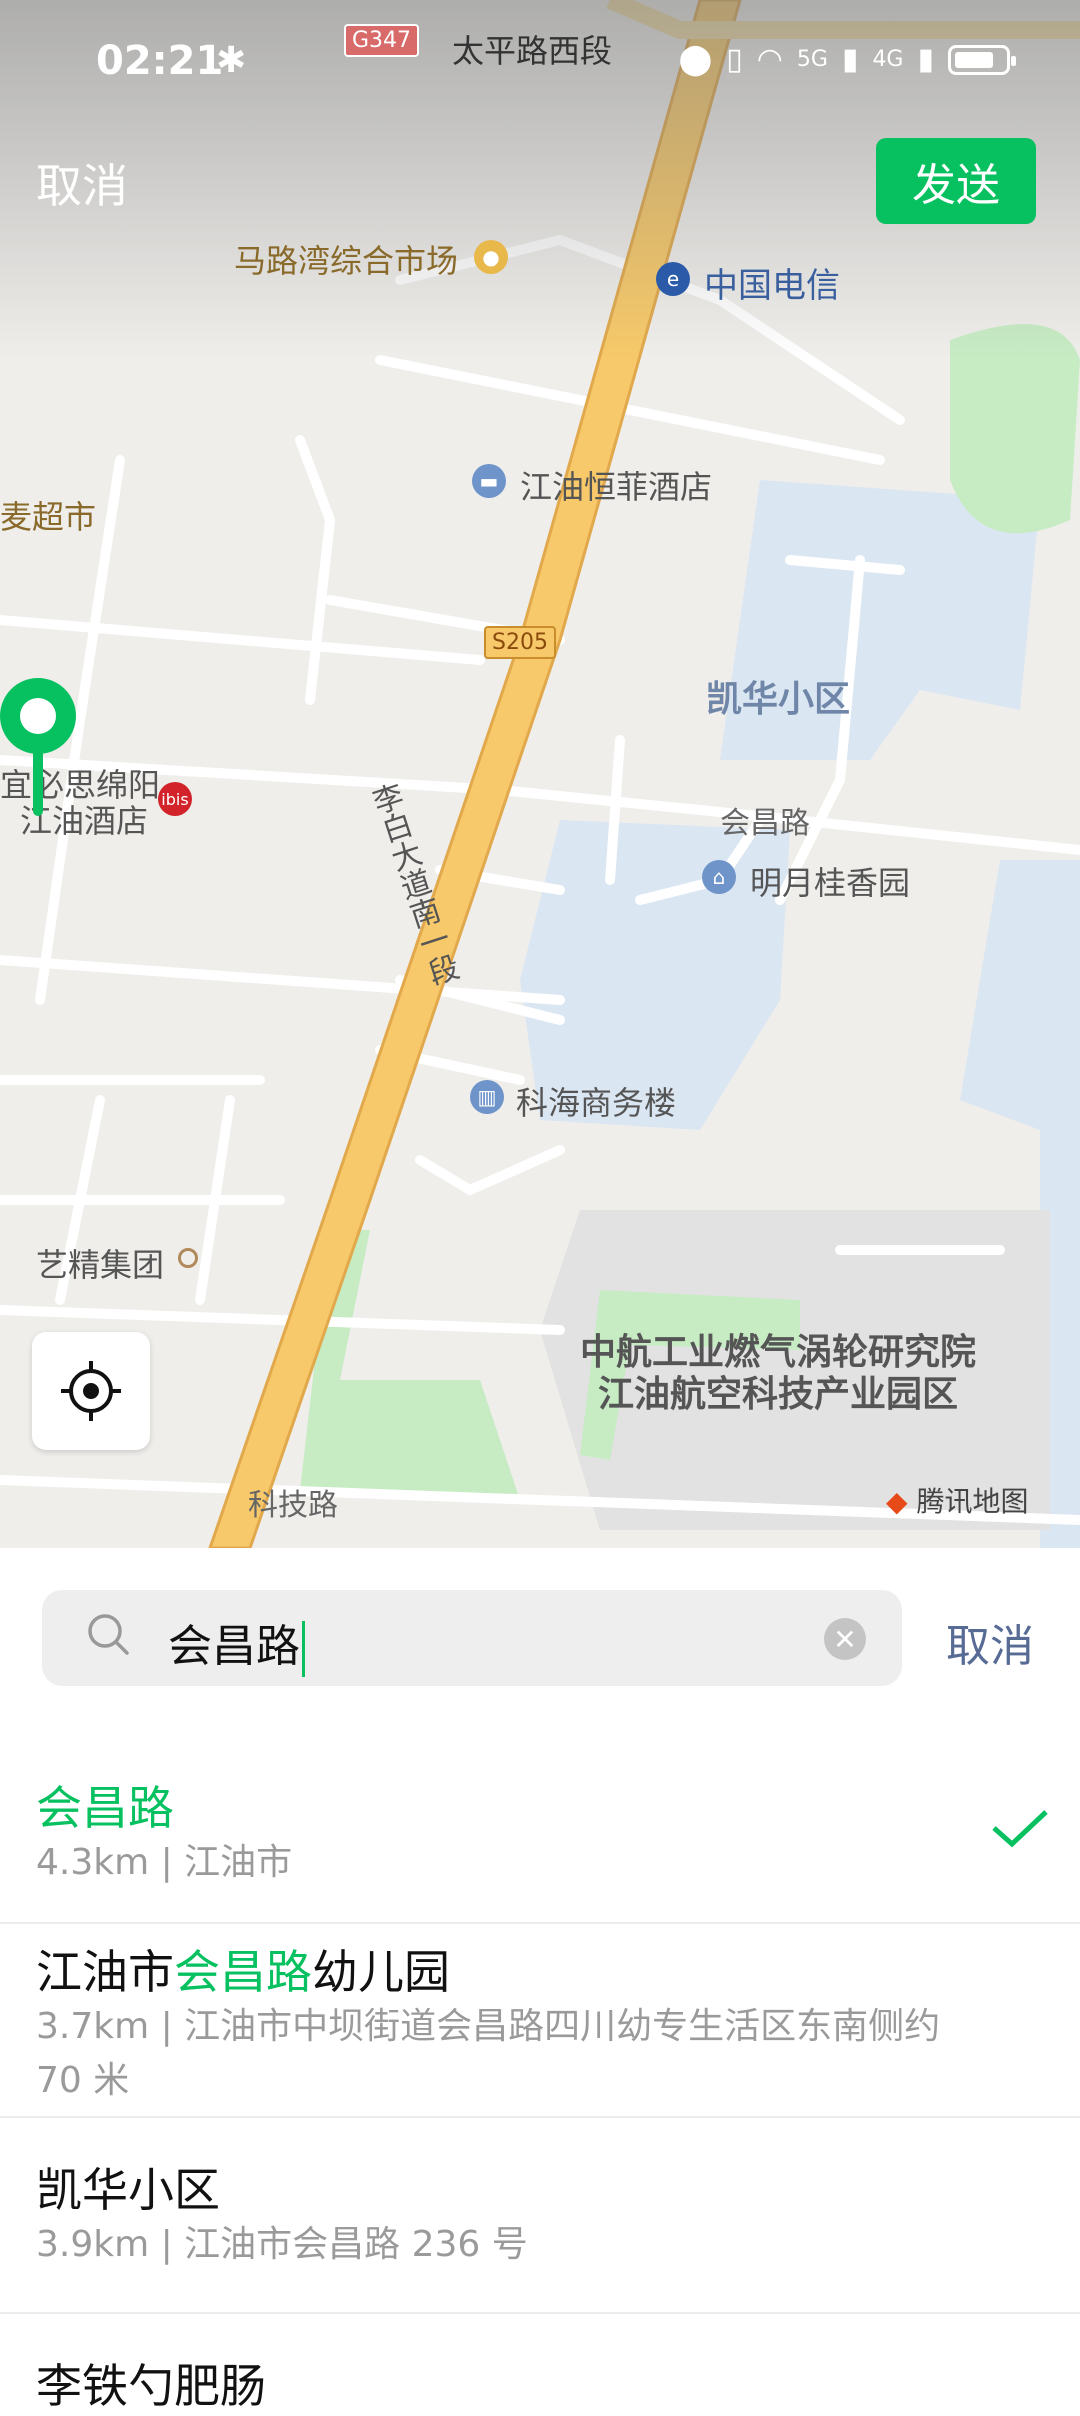 The height and width of the screenshot is (2416, 1080). I want to click on selected-check-icon, so click(1020, 1829).